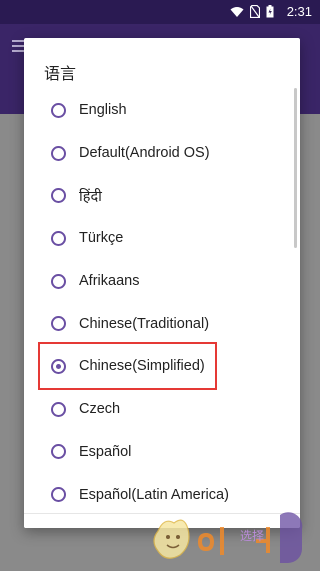 This screenshot has width=320, height=571. What do you see at coordinates (160, 12) in the screenshot?
I see `status-bar: 2:31` at bounding box center [160, 12].